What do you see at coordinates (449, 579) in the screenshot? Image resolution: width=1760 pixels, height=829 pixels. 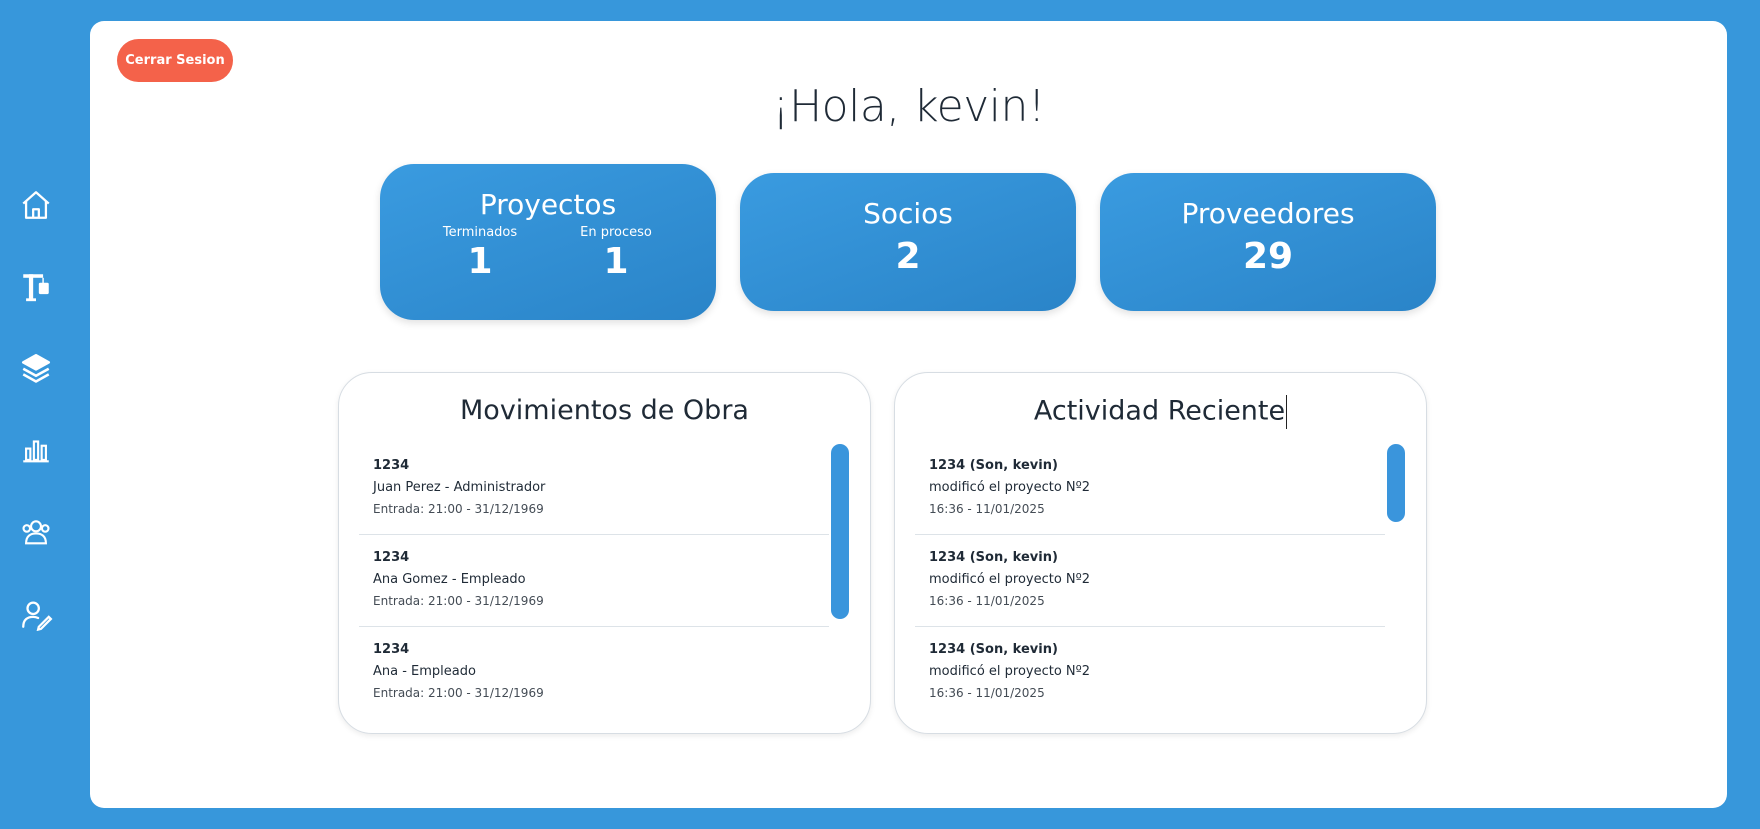 I see `movement-person: Ana Gomez - Empleado` at bounding box center [449, 579].